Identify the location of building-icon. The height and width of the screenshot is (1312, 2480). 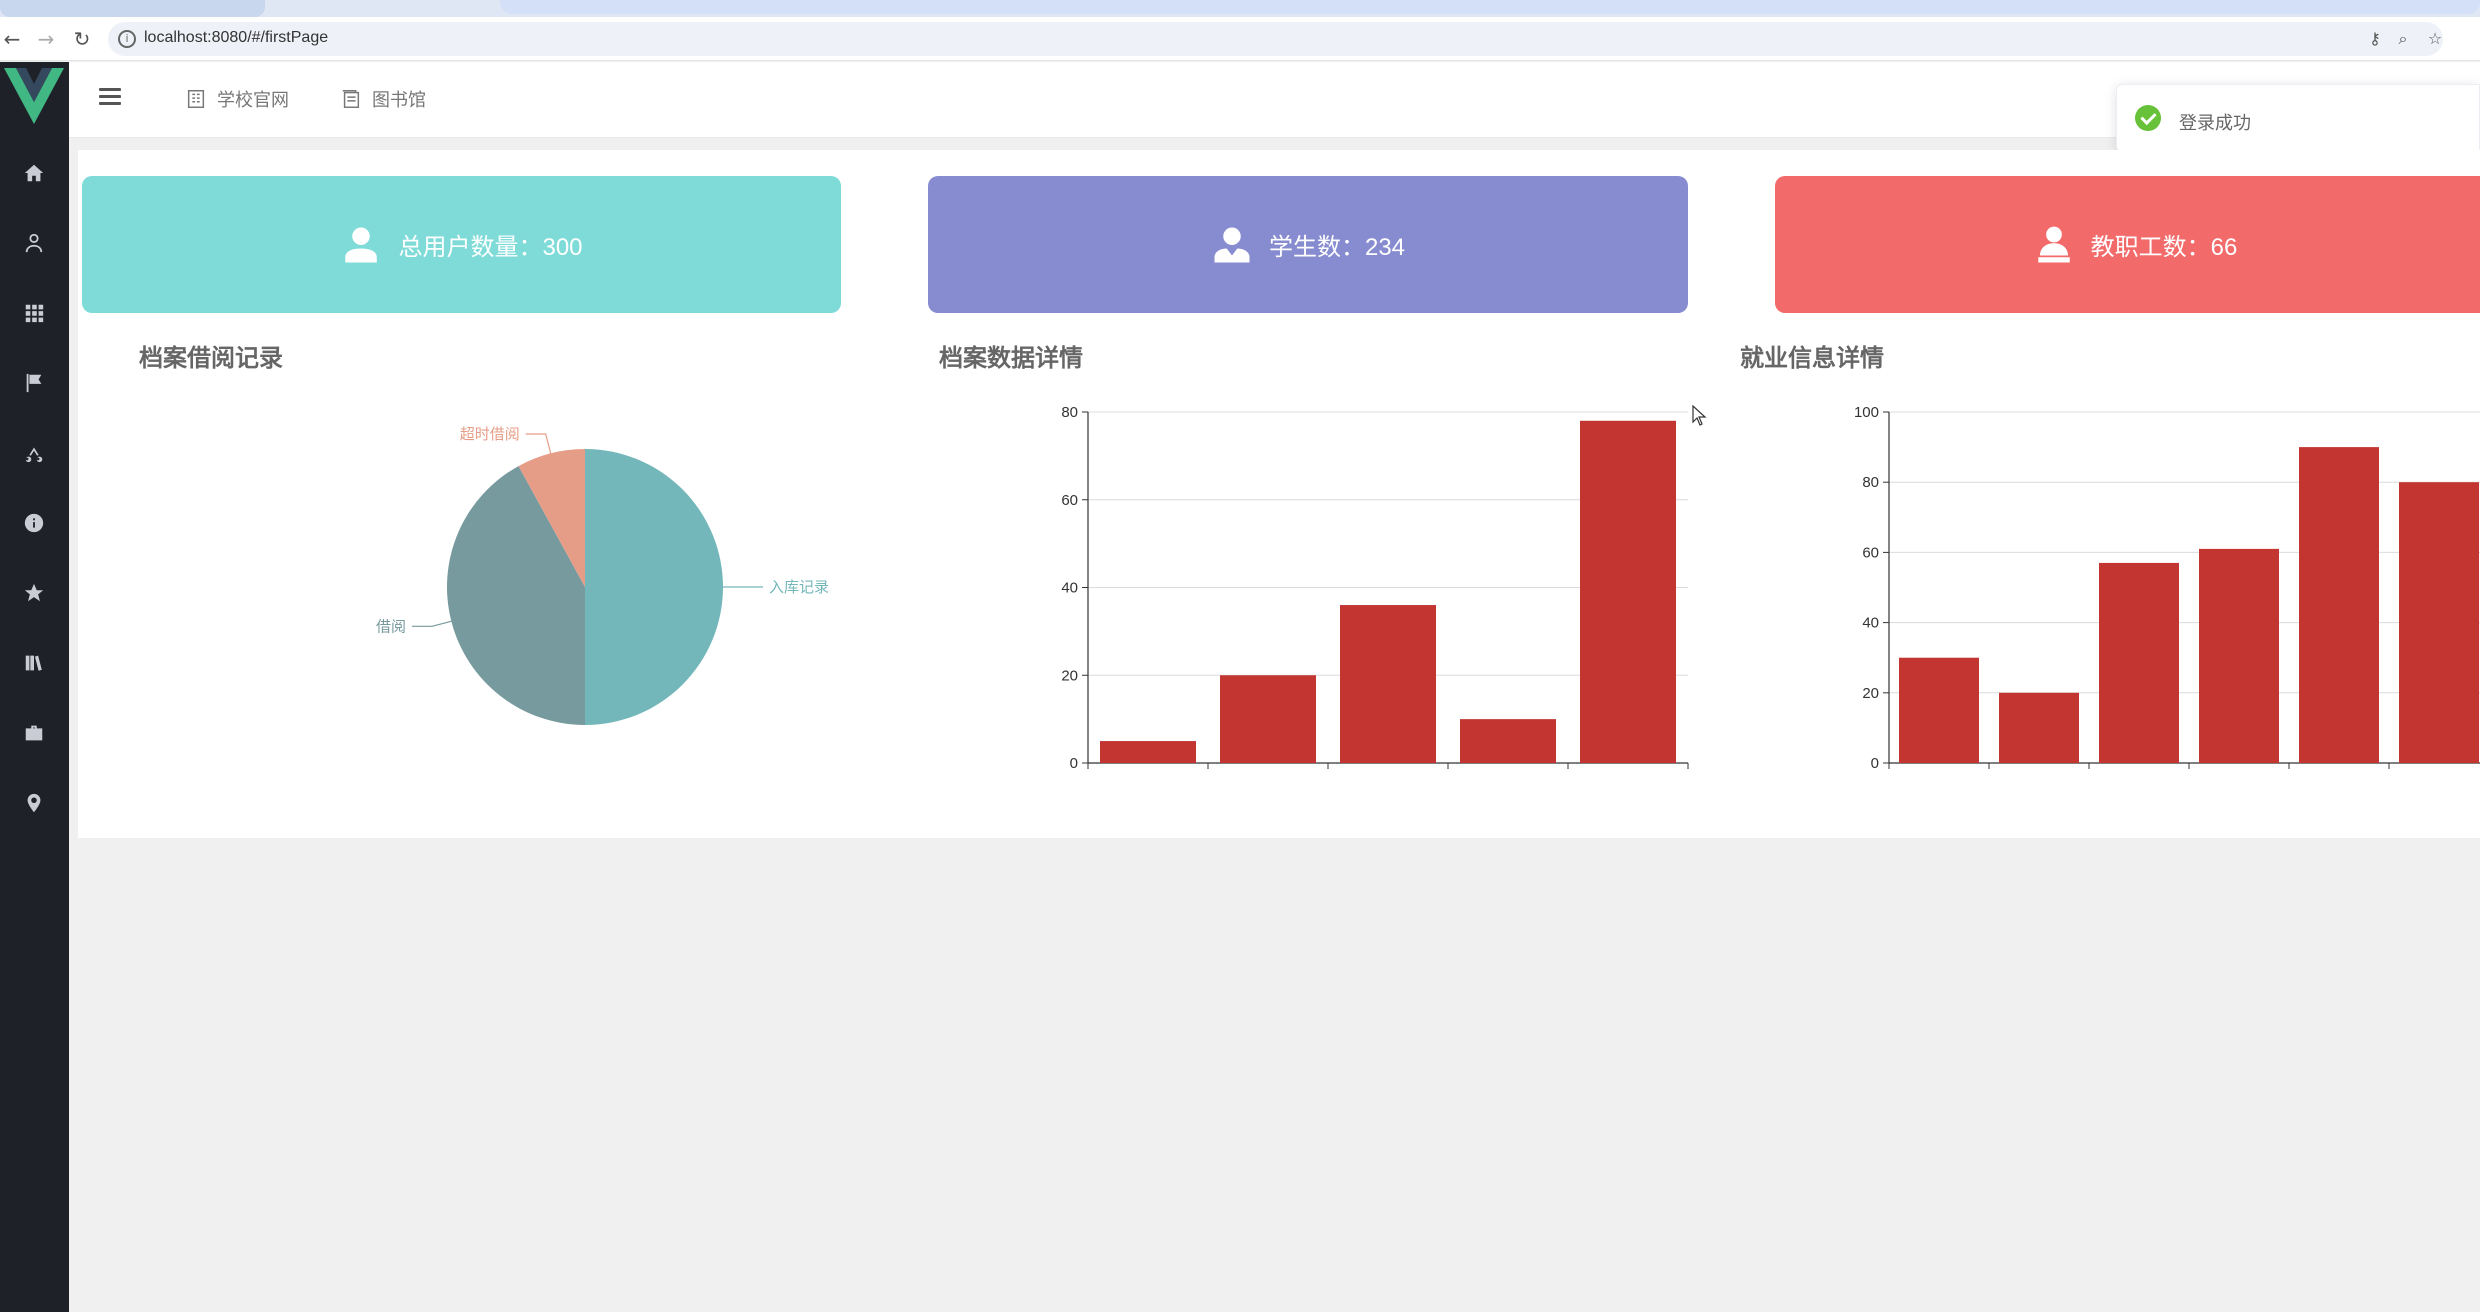
(196, 99).